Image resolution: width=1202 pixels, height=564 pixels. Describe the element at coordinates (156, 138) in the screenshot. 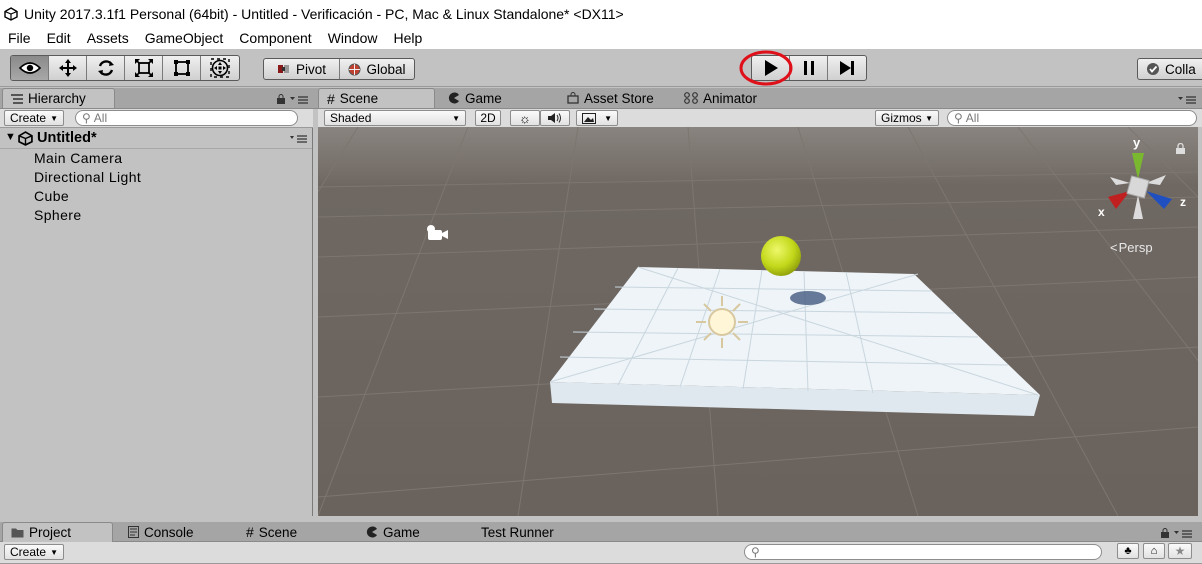

I see `scene-row: ▼ Untitled*` at that location.